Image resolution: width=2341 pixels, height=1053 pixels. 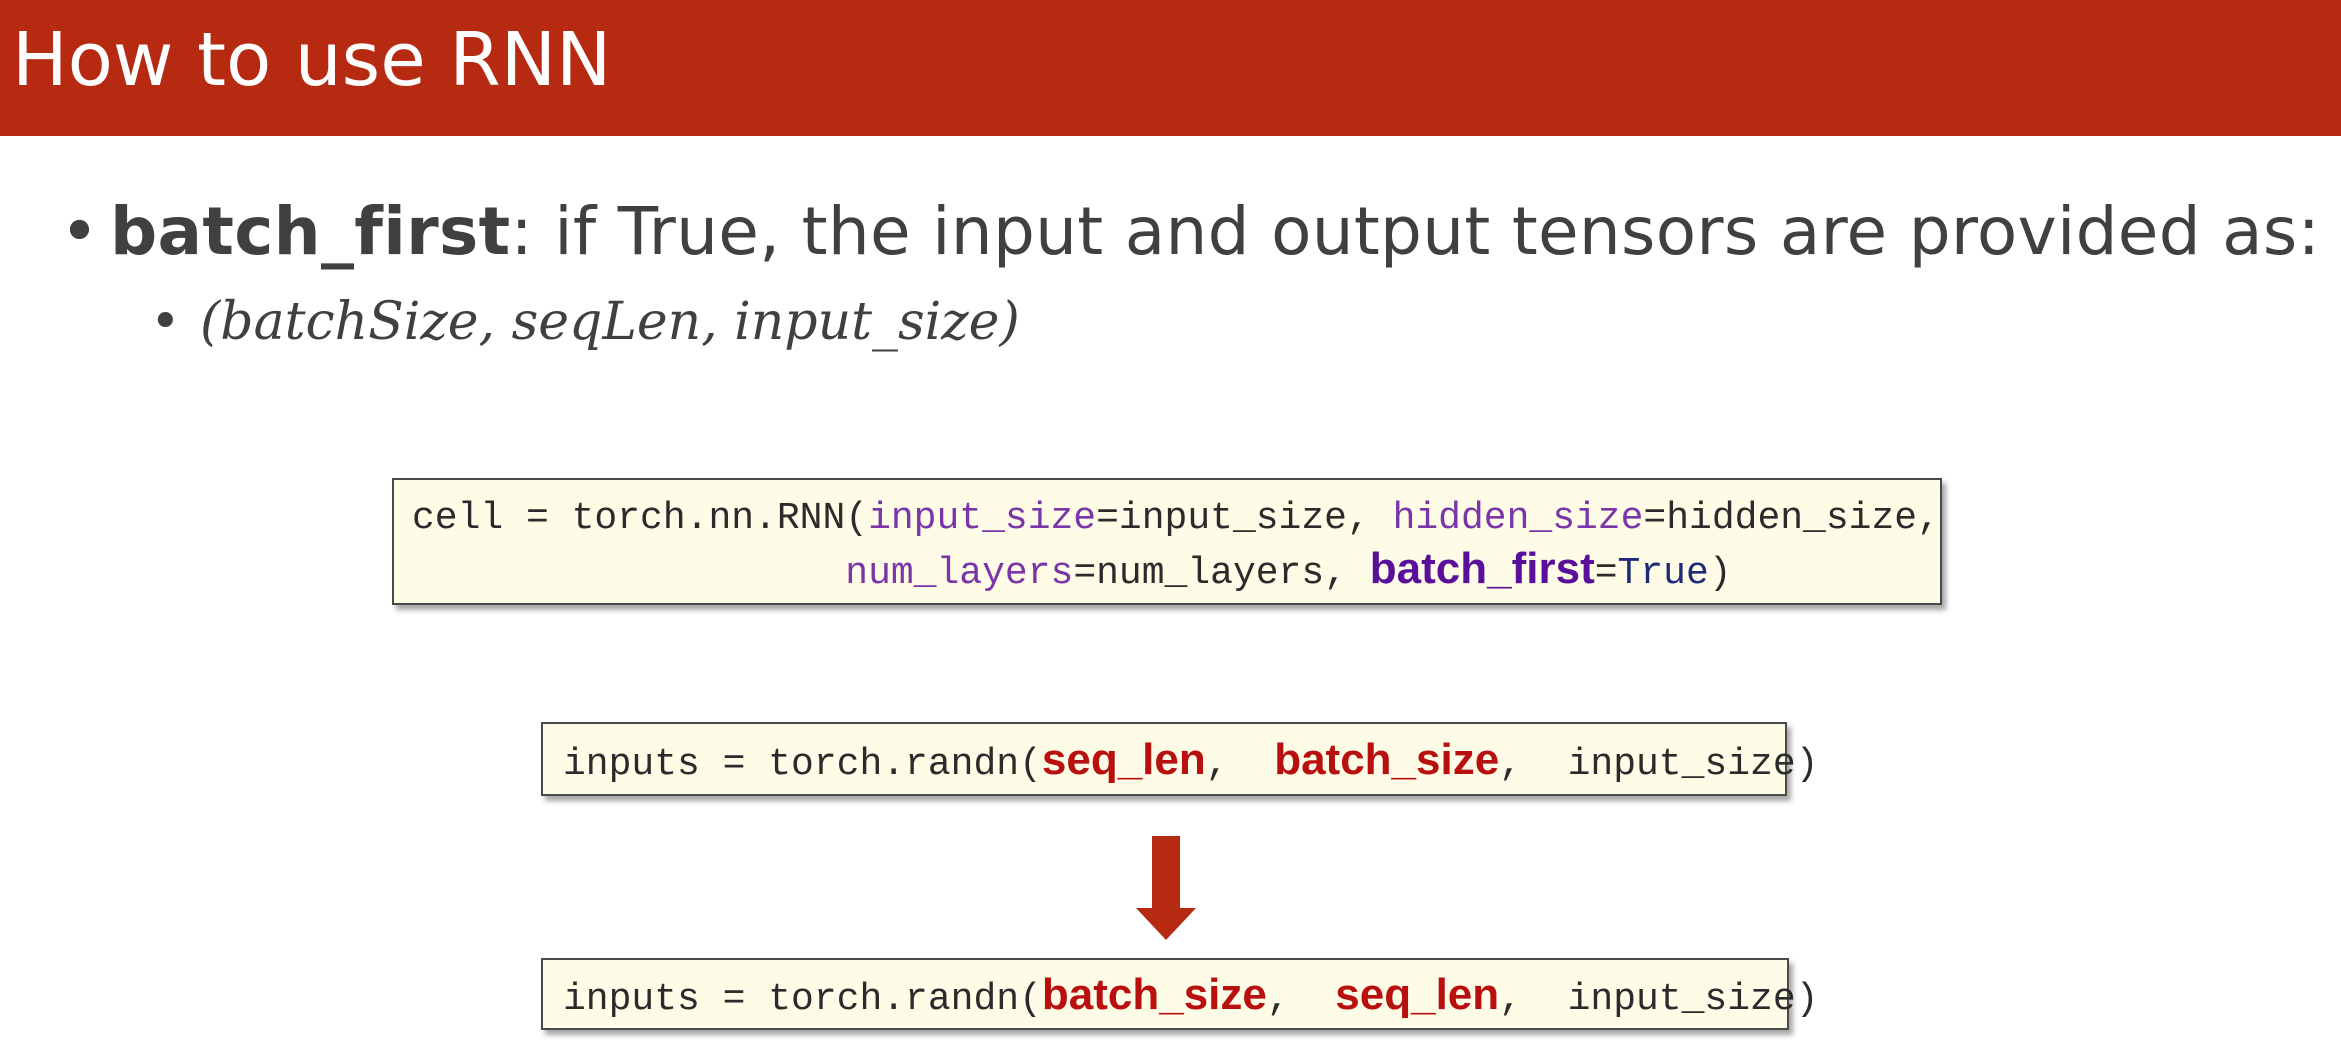 What do you see at coordinates (1170, 68) in the screenshot?
I see `title-bar: How to use RNN` at bounding box center [1170, 68].